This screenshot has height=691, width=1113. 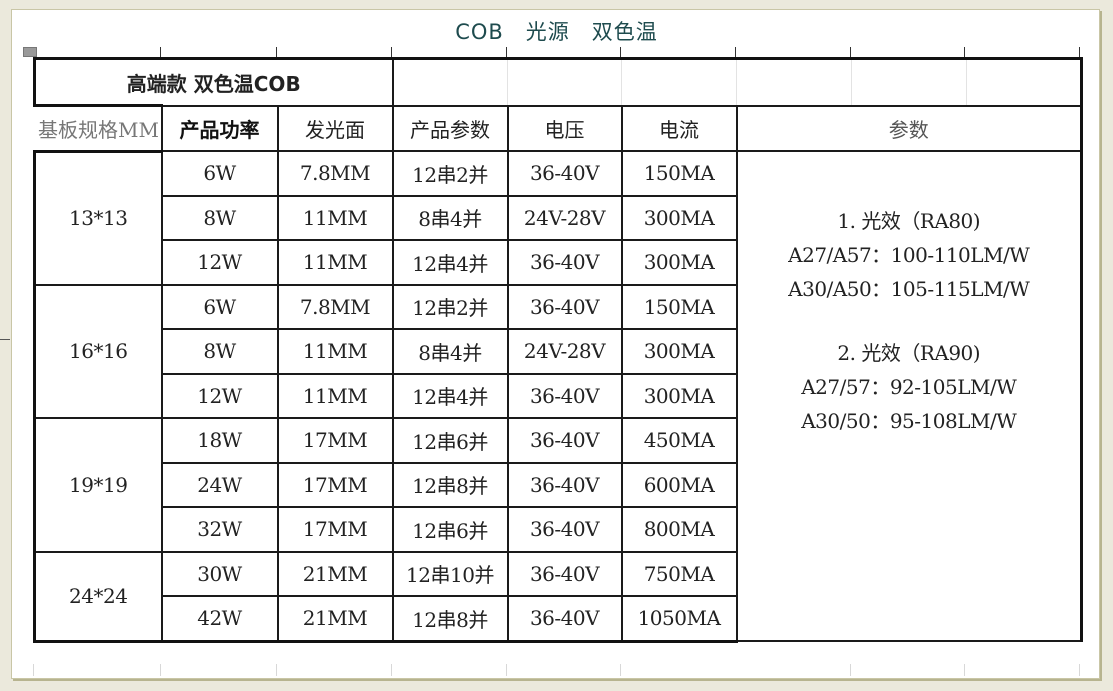 I want to click on current-cell: 150MA, so click(x=679, y=173).